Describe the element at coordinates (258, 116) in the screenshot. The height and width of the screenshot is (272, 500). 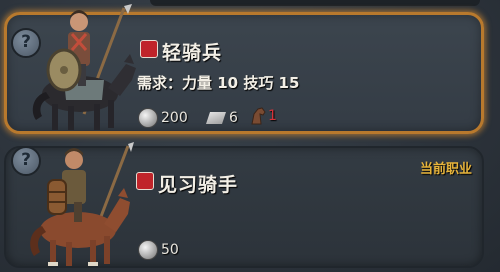
I see `horse-icon` at that location.